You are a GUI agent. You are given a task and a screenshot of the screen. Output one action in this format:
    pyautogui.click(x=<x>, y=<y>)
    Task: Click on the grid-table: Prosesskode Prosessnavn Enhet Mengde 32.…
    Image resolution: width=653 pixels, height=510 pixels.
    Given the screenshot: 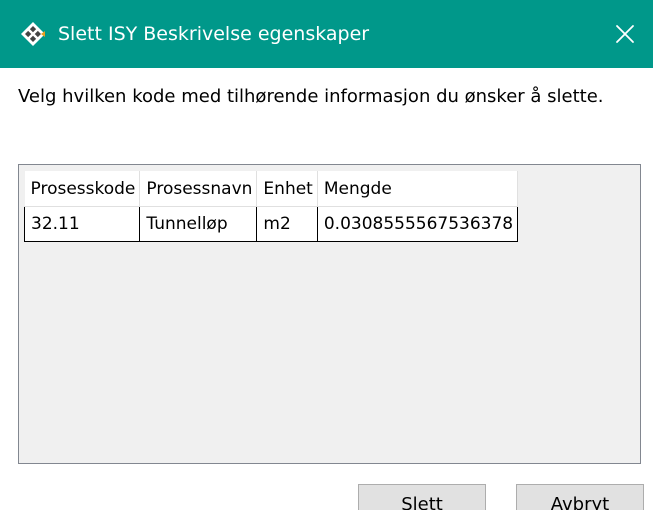 What is the action you would take?
    pyautogui.click(x=271, y=206)
    